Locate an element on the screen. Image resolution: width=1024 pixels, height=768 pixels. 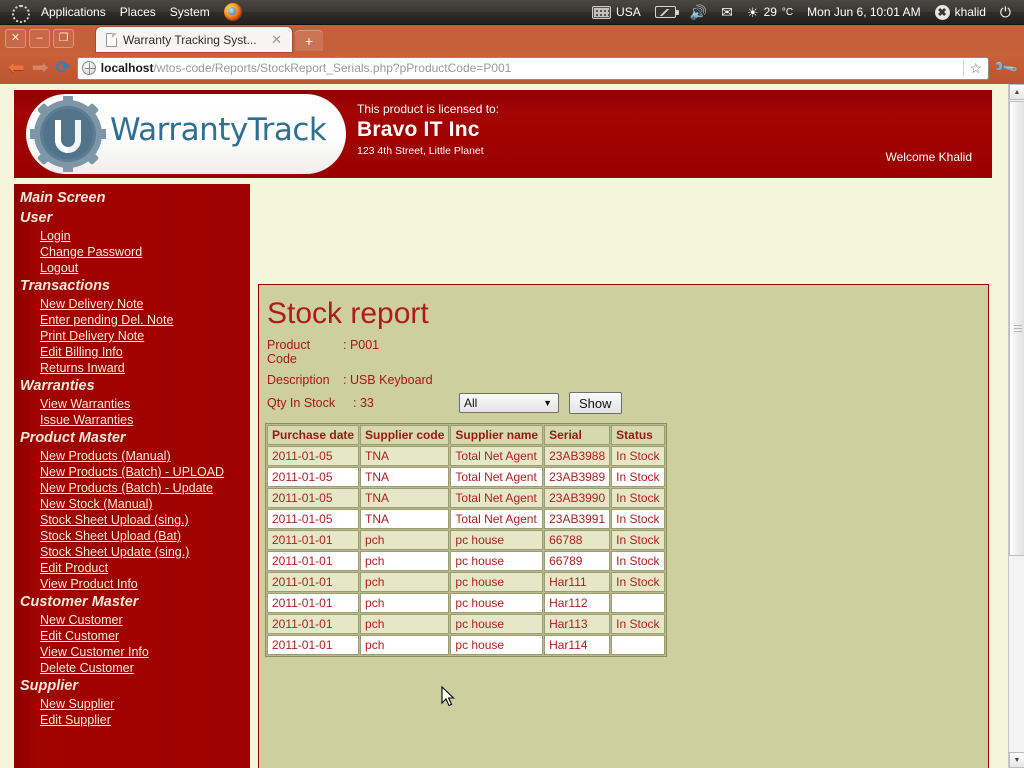
panel-menu-places: Places is located at coordinates (138, 12).